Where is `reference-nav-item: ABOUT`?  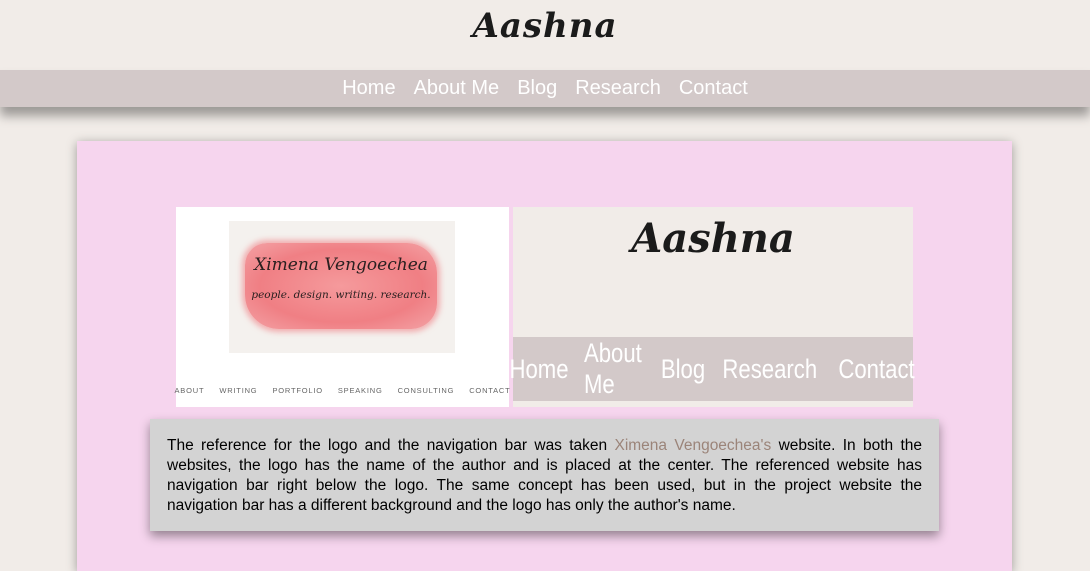 reference-nav-item: ABOUT is located at coordinates (189, 390).